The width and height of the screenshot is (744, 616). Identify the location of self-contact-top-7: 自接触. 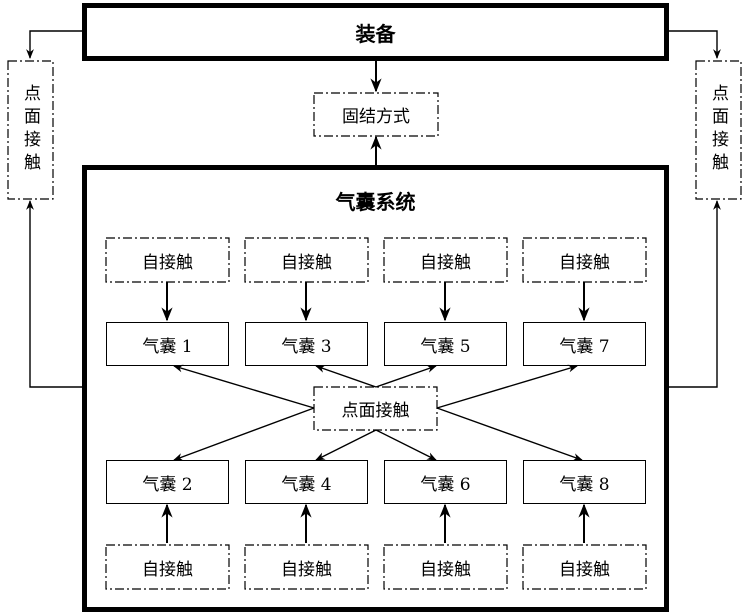
(584, 260).